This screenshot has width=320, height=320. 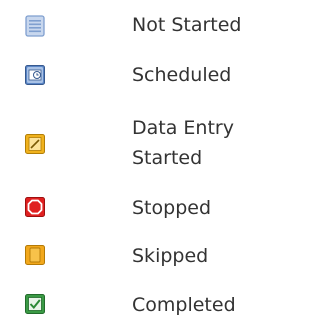 What do you see at coordinates (124, 305) in the screenshot?
I see `legend-item-completed: Completed` at bounding box center [124, 305].